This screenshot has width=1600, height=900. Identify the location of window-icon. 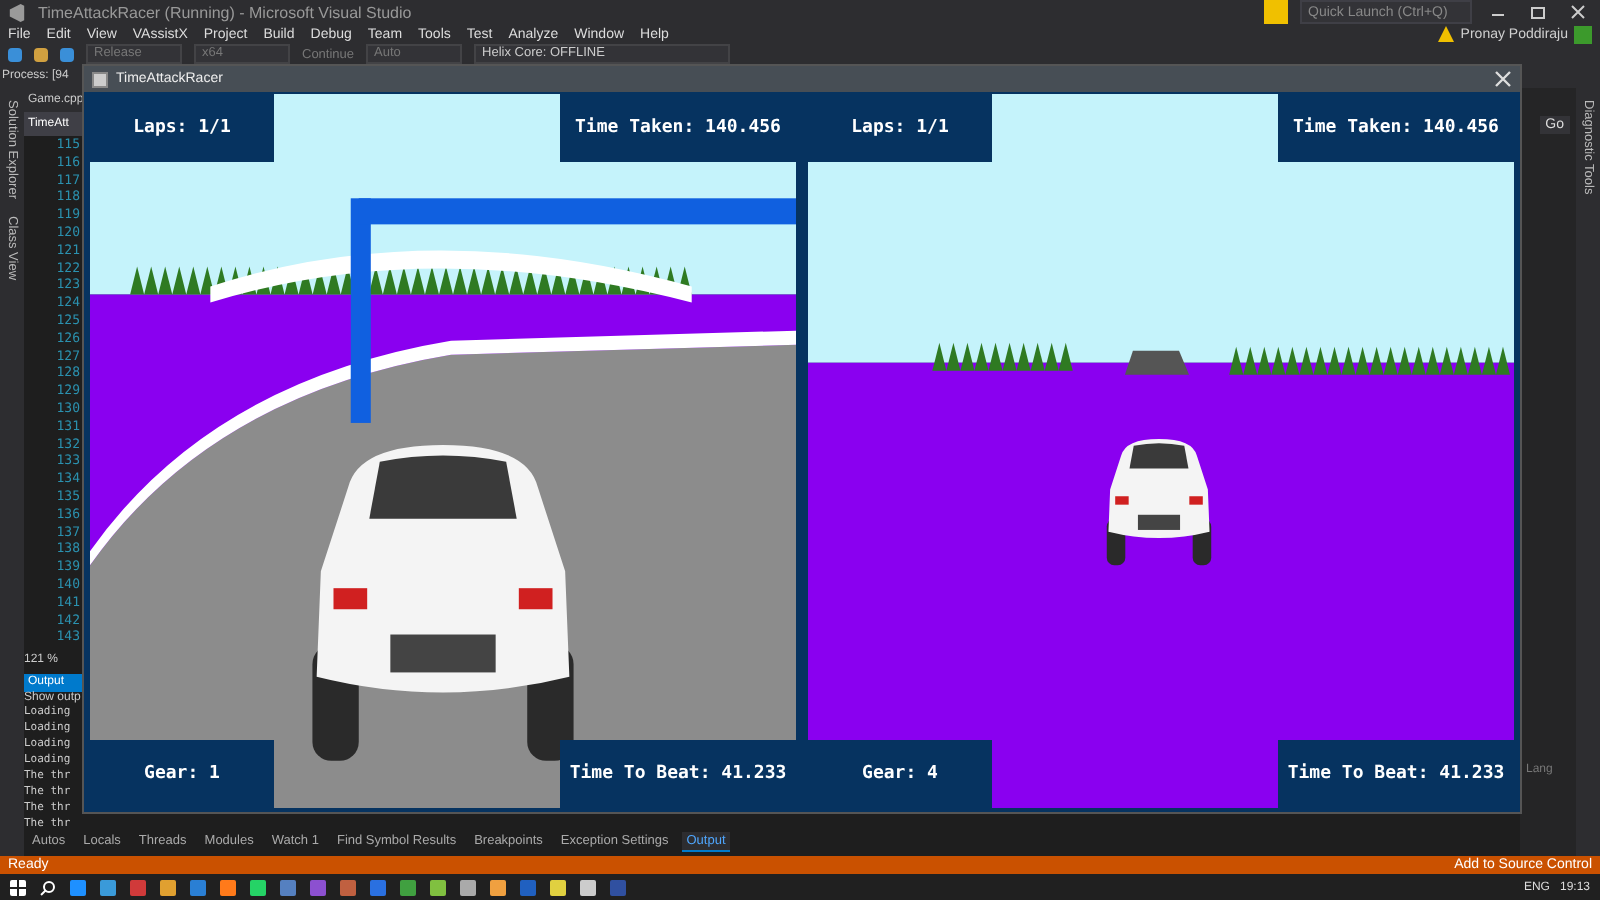
(100, 79).